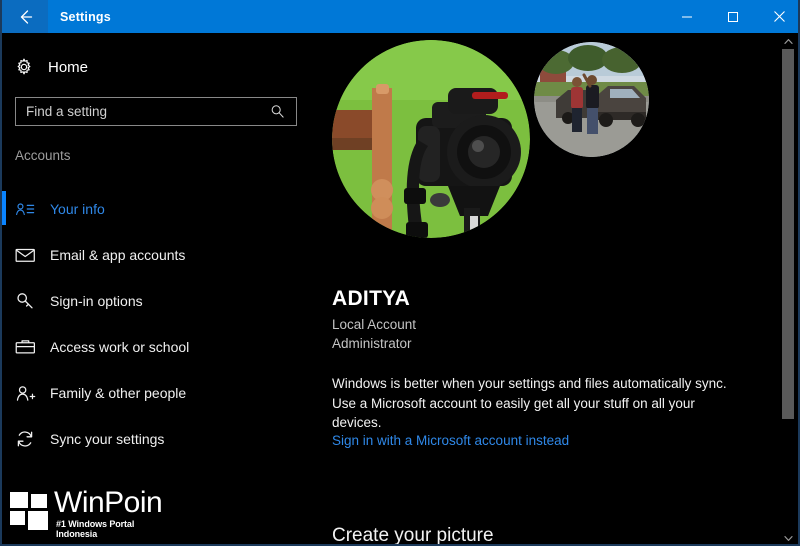  What do you see at coordinates (27, 439) in the screenshot?
I see `sync-icon` at bounding box center [27, 439].